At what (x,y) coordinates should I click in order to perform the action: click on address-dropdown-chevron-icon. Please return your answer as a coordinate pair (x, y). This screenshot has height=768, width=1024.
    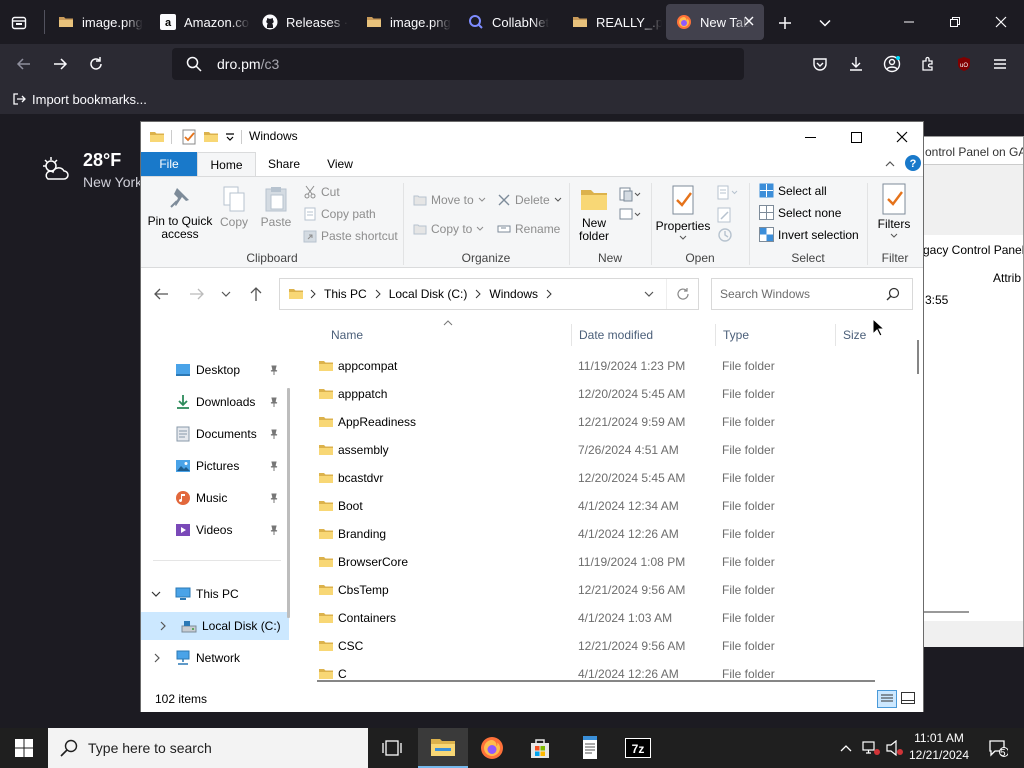
    Looking at the image, I should click on (649, 294).